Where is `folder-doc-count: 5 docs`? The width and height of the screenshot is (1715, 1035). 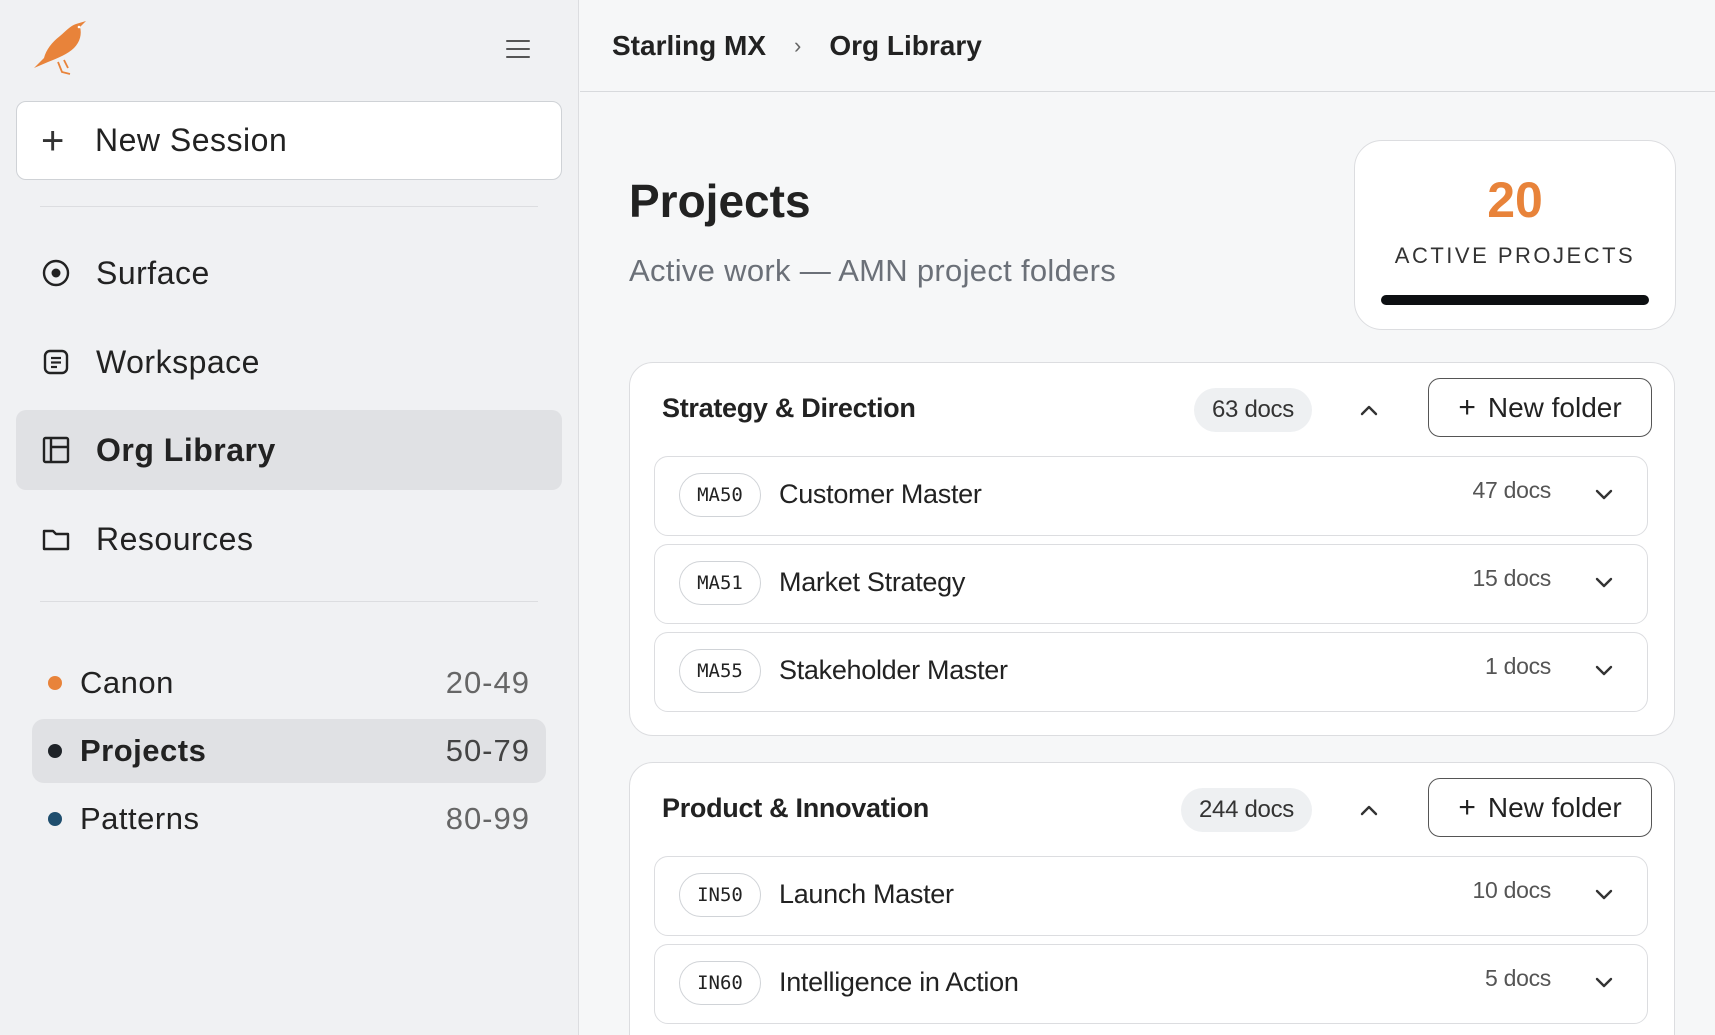 folder-doc-count: 5 docs is located at coordinates (1518, 978).